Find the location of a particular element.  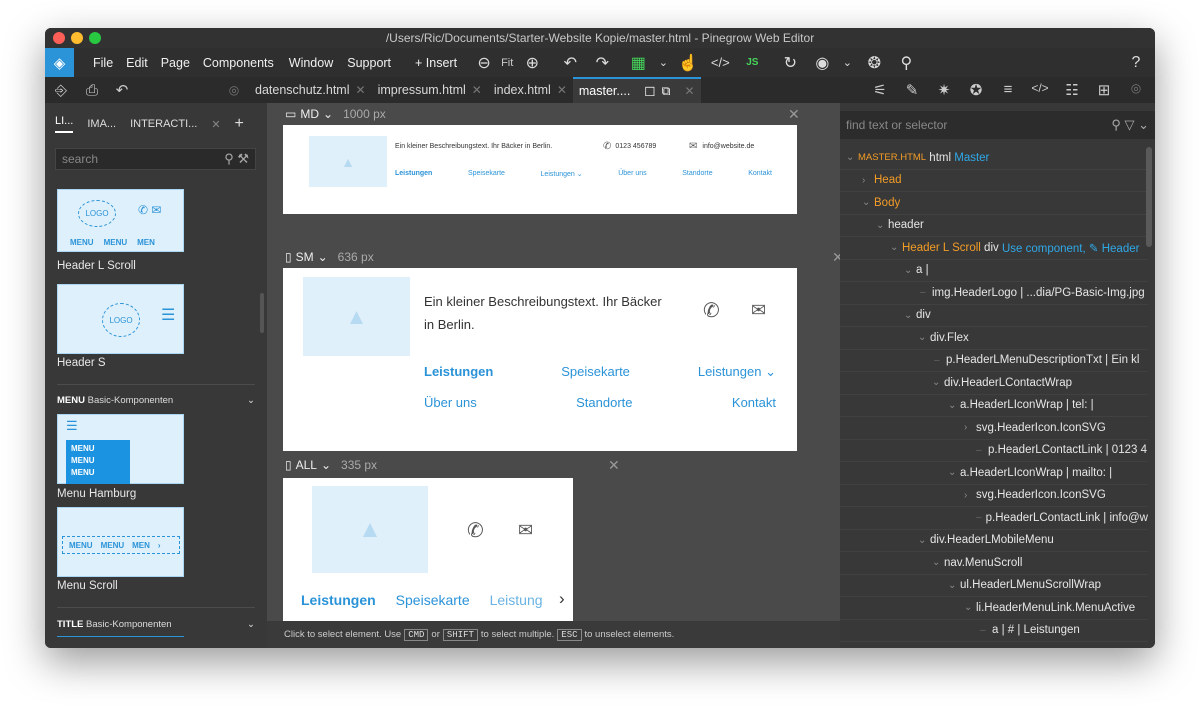

contact-email: ✉ info@website.de is located at coordinates (721, 146).